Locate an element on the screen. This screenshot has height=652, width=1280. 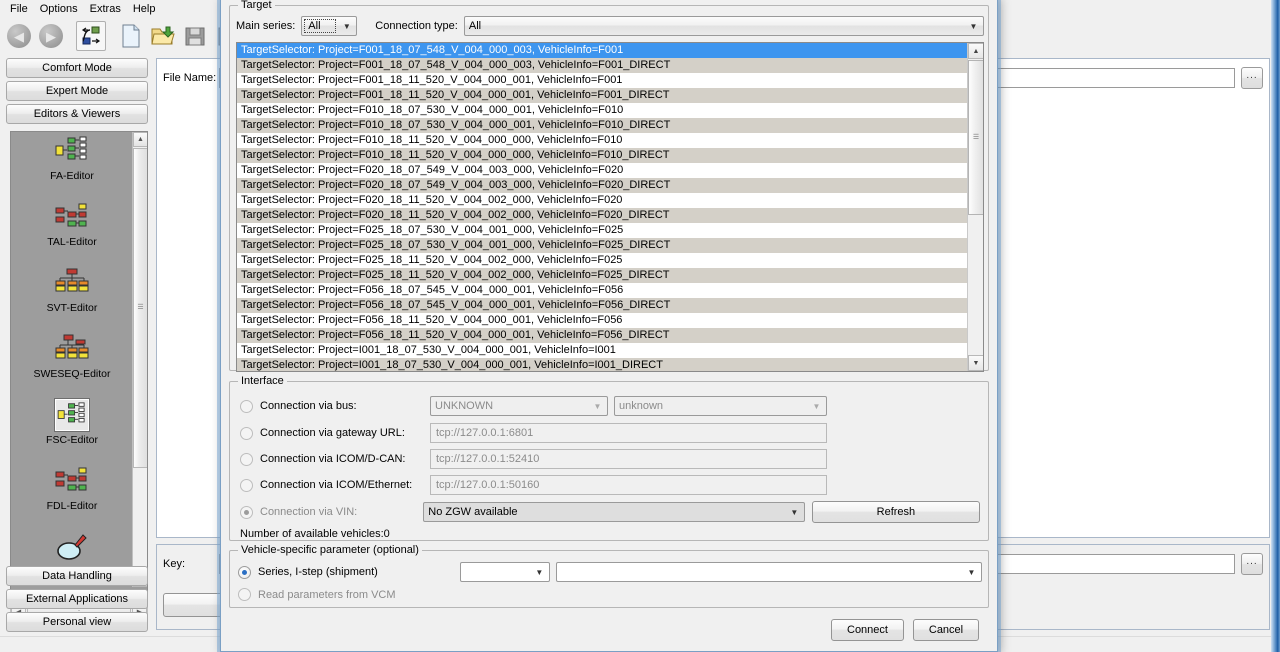
available-vehicles-label: Number of available vehicles:0 is located at coordinates (315, 534).